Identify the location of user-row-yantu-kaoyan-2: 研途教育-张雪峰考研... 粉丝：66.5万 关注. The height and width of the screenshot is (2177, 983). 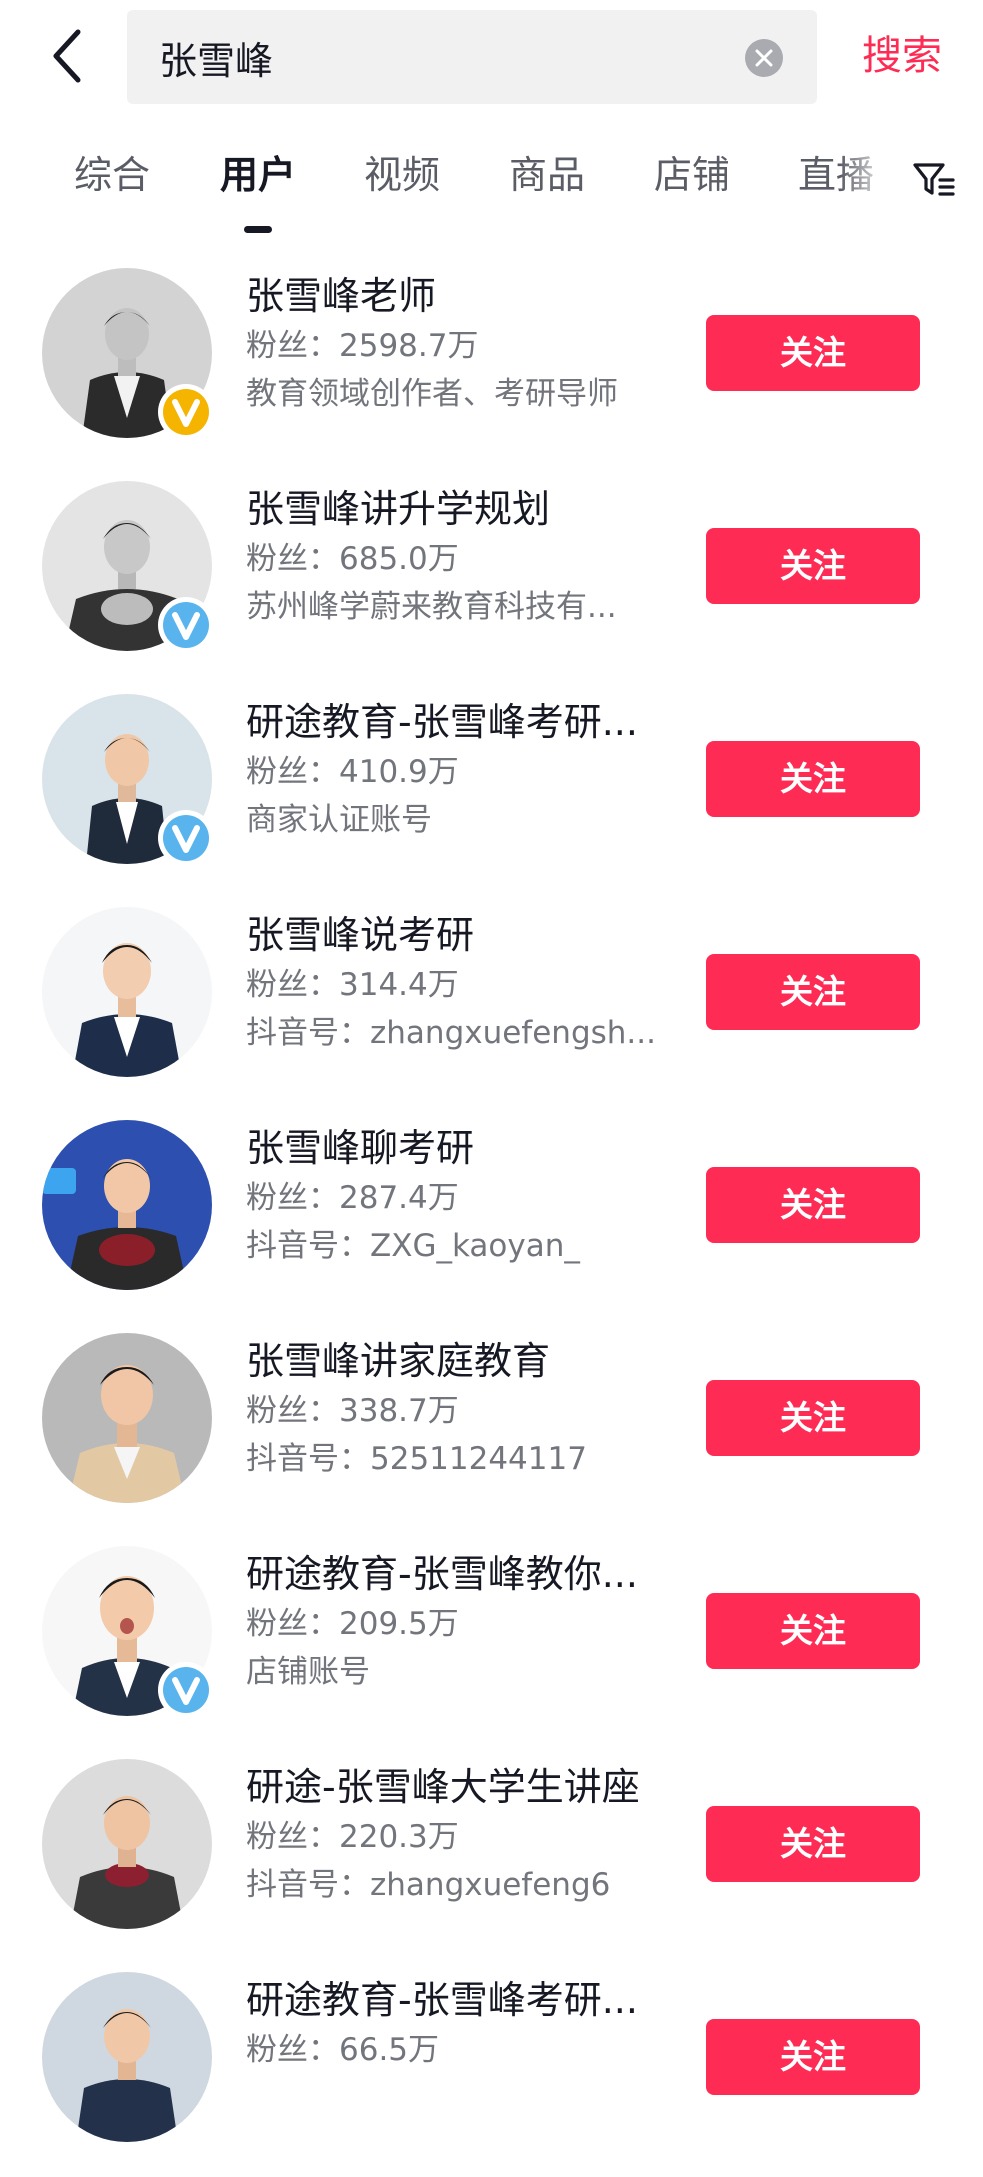
(491, 2070).